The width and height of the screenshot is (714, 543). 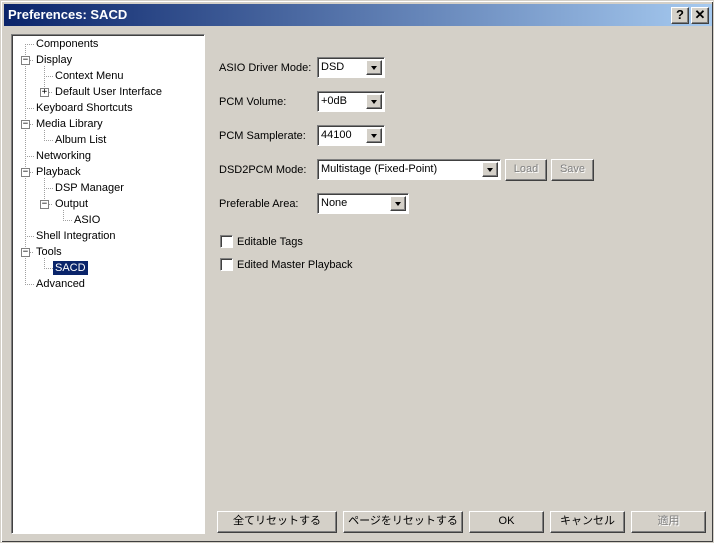 What do you see at coordinates (89, 188) in the screenshot?
I see `tree-item-dsp-manager: DSP Manager` at bounding box center [89, 188].